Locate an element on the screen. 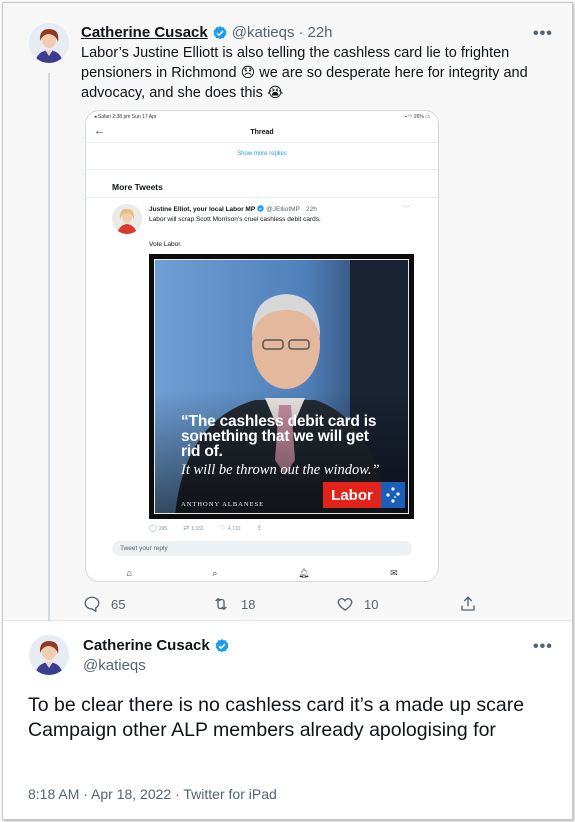 The height and width of the screenshot is (822, 575). thread-connector-line is located at coordinates (49, 347).